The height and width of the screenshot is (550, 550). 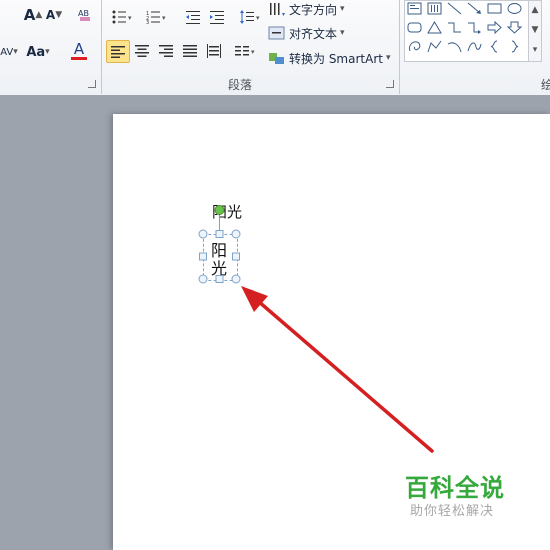 What do you see at coordinates (514, 46) in the screenshot?
I see `right-brace-shape-icon` at bounding box center [514, 46].